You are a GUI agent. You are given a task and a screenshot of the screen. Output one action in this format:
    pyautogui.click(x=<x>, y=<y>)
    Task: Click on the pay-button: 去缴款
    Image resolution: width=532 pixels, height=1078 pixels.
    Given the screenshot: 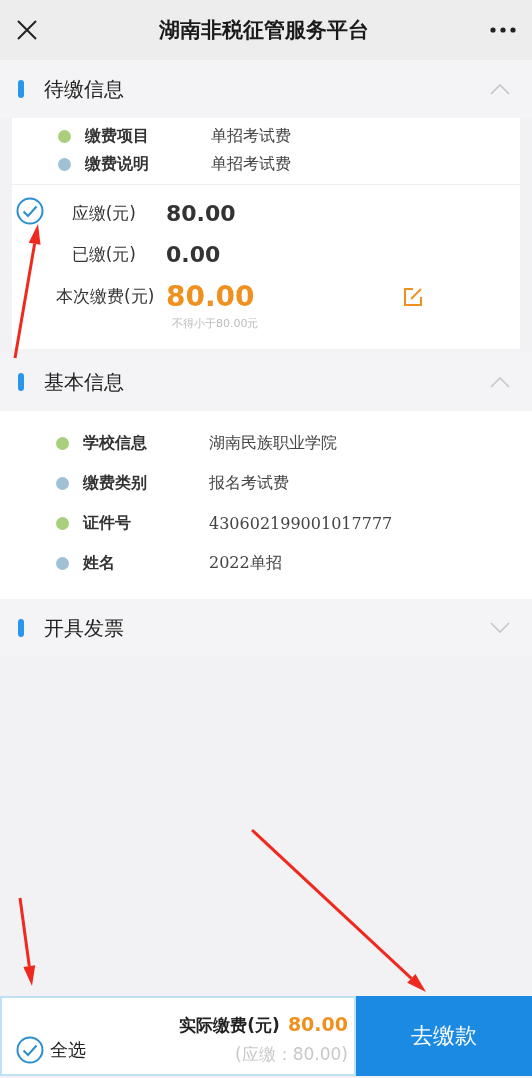 What is the action you would take?
    pyautogui.click(x=444, y=1036)
    